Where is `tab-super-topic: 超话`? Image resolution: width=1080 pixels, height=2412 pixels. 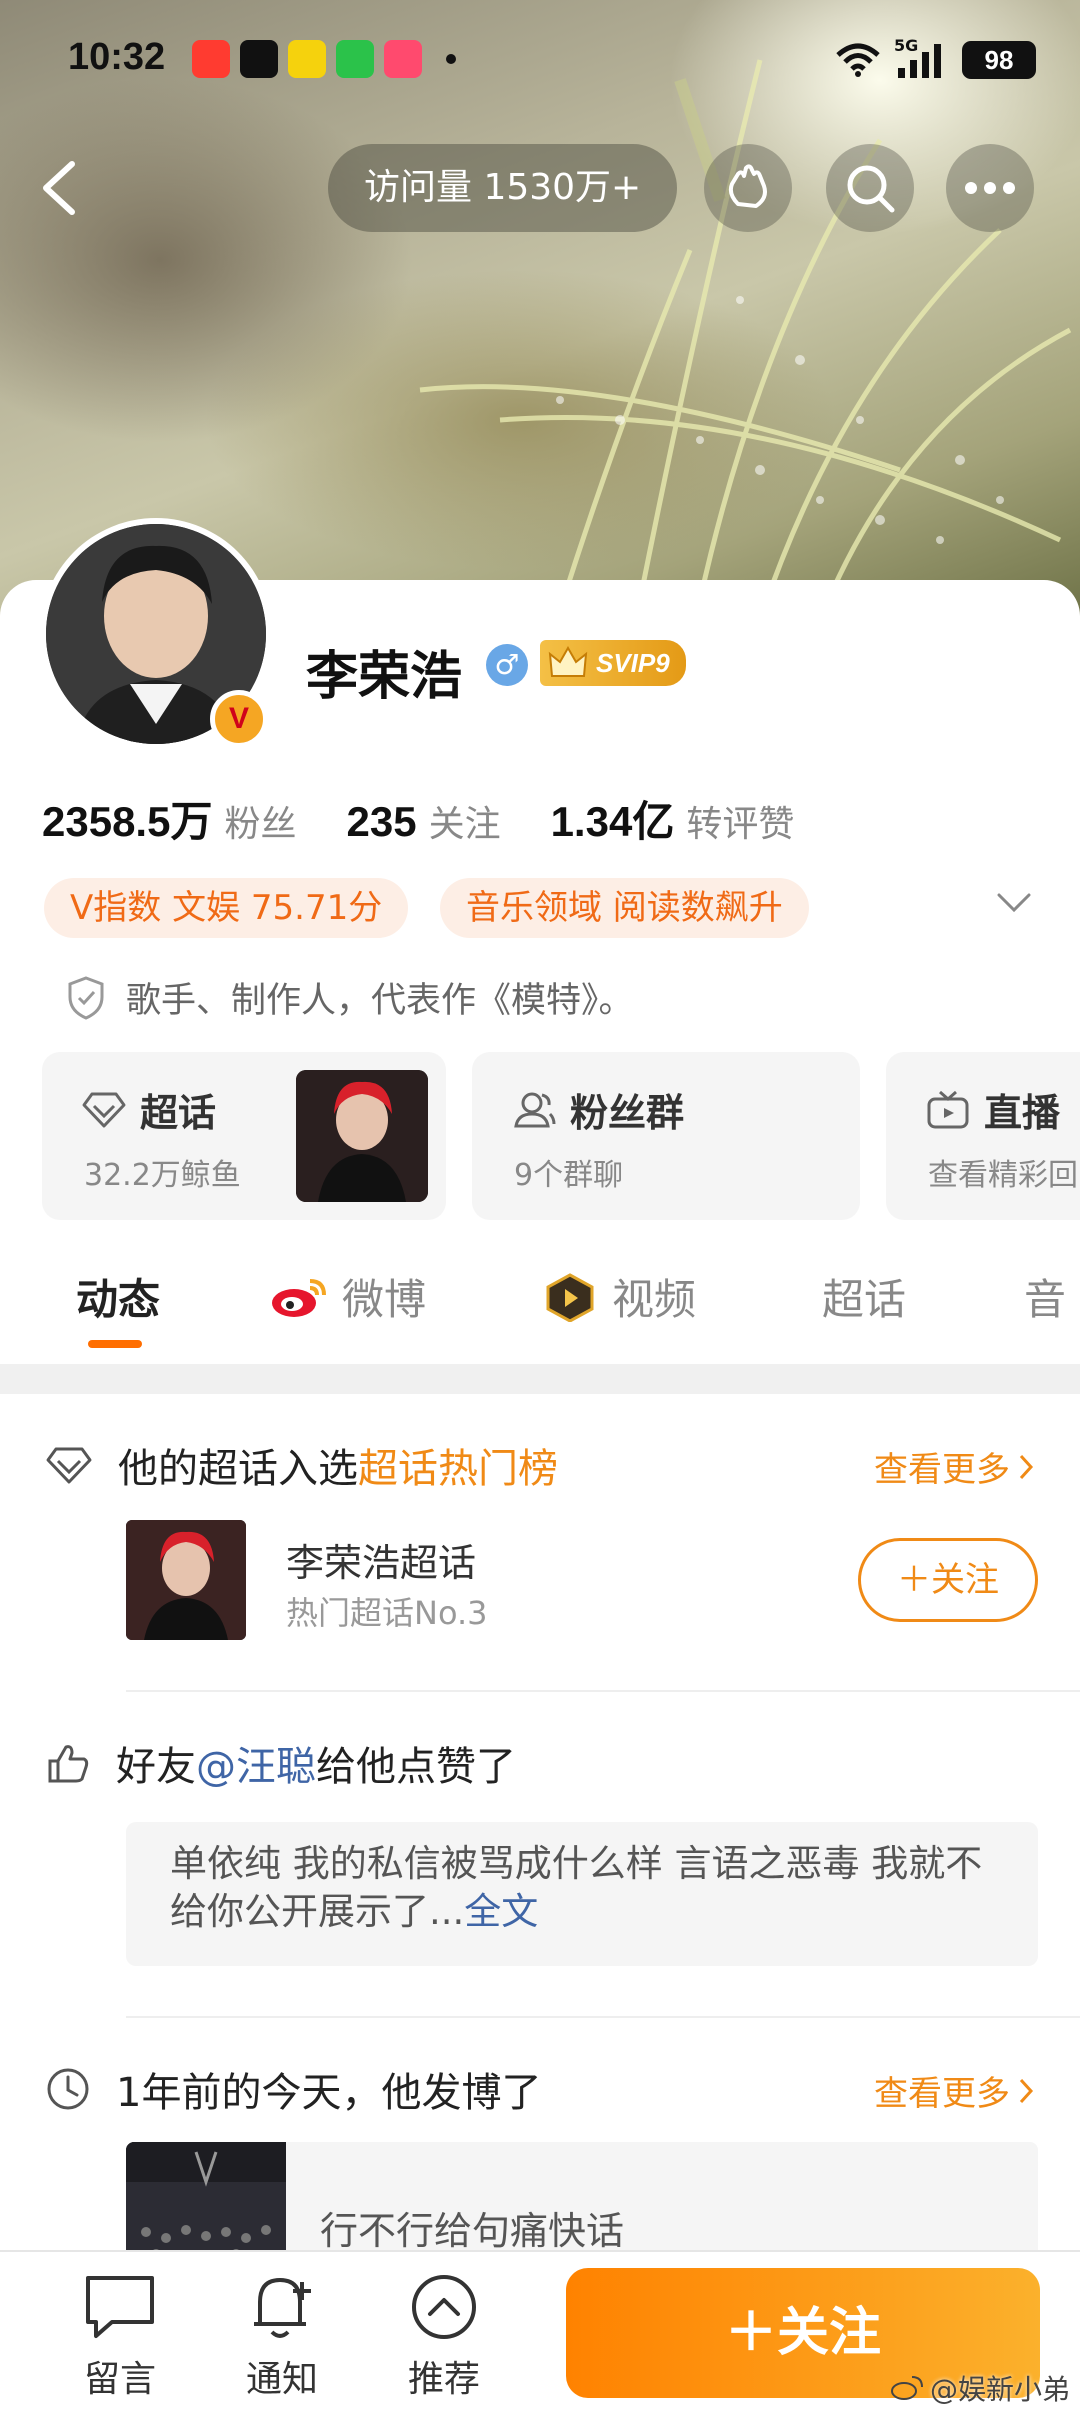
tab-super-topic: 超话 is located at coordinates (864, 1296).